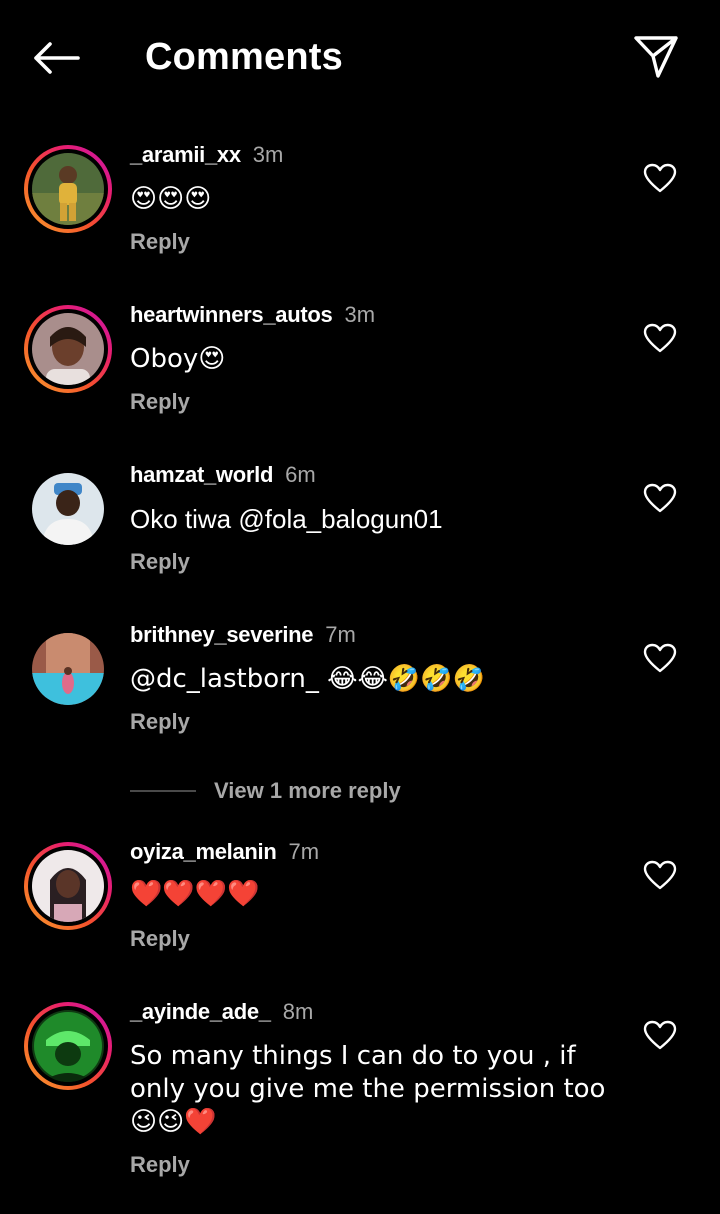 This screenshot has height=1214, width=720. I want to click on share-button, so click(656, 57).